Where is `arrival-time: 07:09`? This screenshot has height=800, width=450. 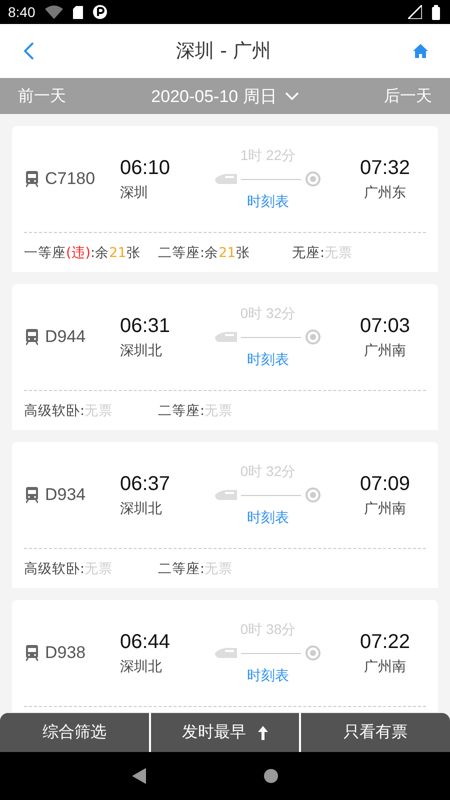
arrival-time: 07:09 is located at coordinates (385, 484).